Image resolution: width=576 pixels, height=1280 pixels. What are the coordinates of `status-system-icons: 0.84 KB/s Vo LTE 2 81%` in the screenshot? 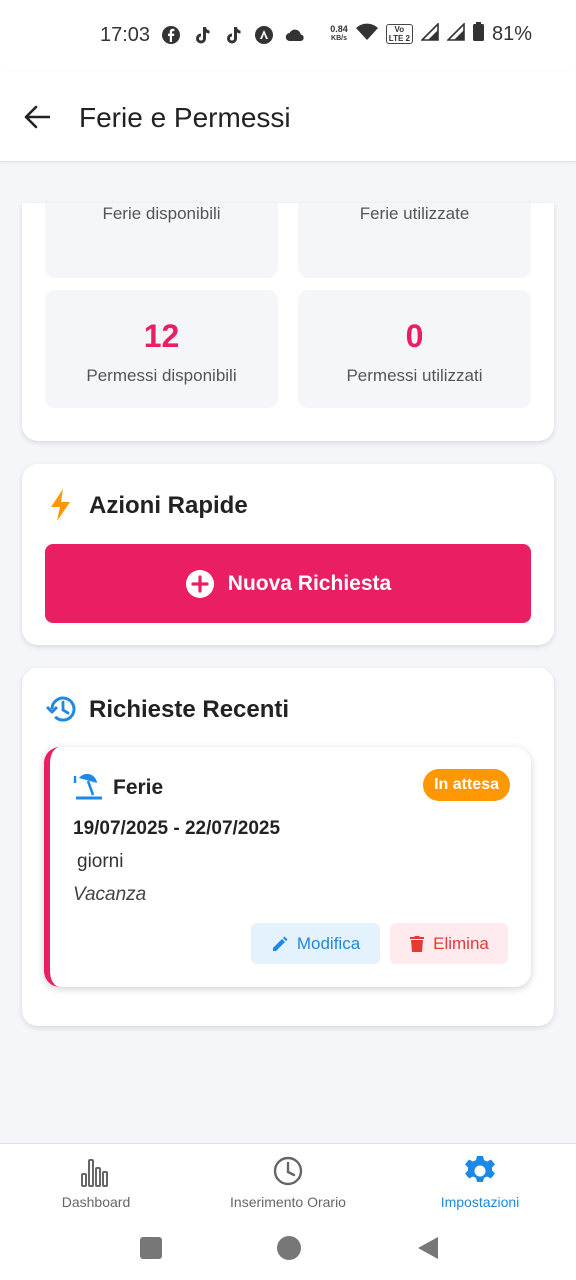 It's located at (431, 33).